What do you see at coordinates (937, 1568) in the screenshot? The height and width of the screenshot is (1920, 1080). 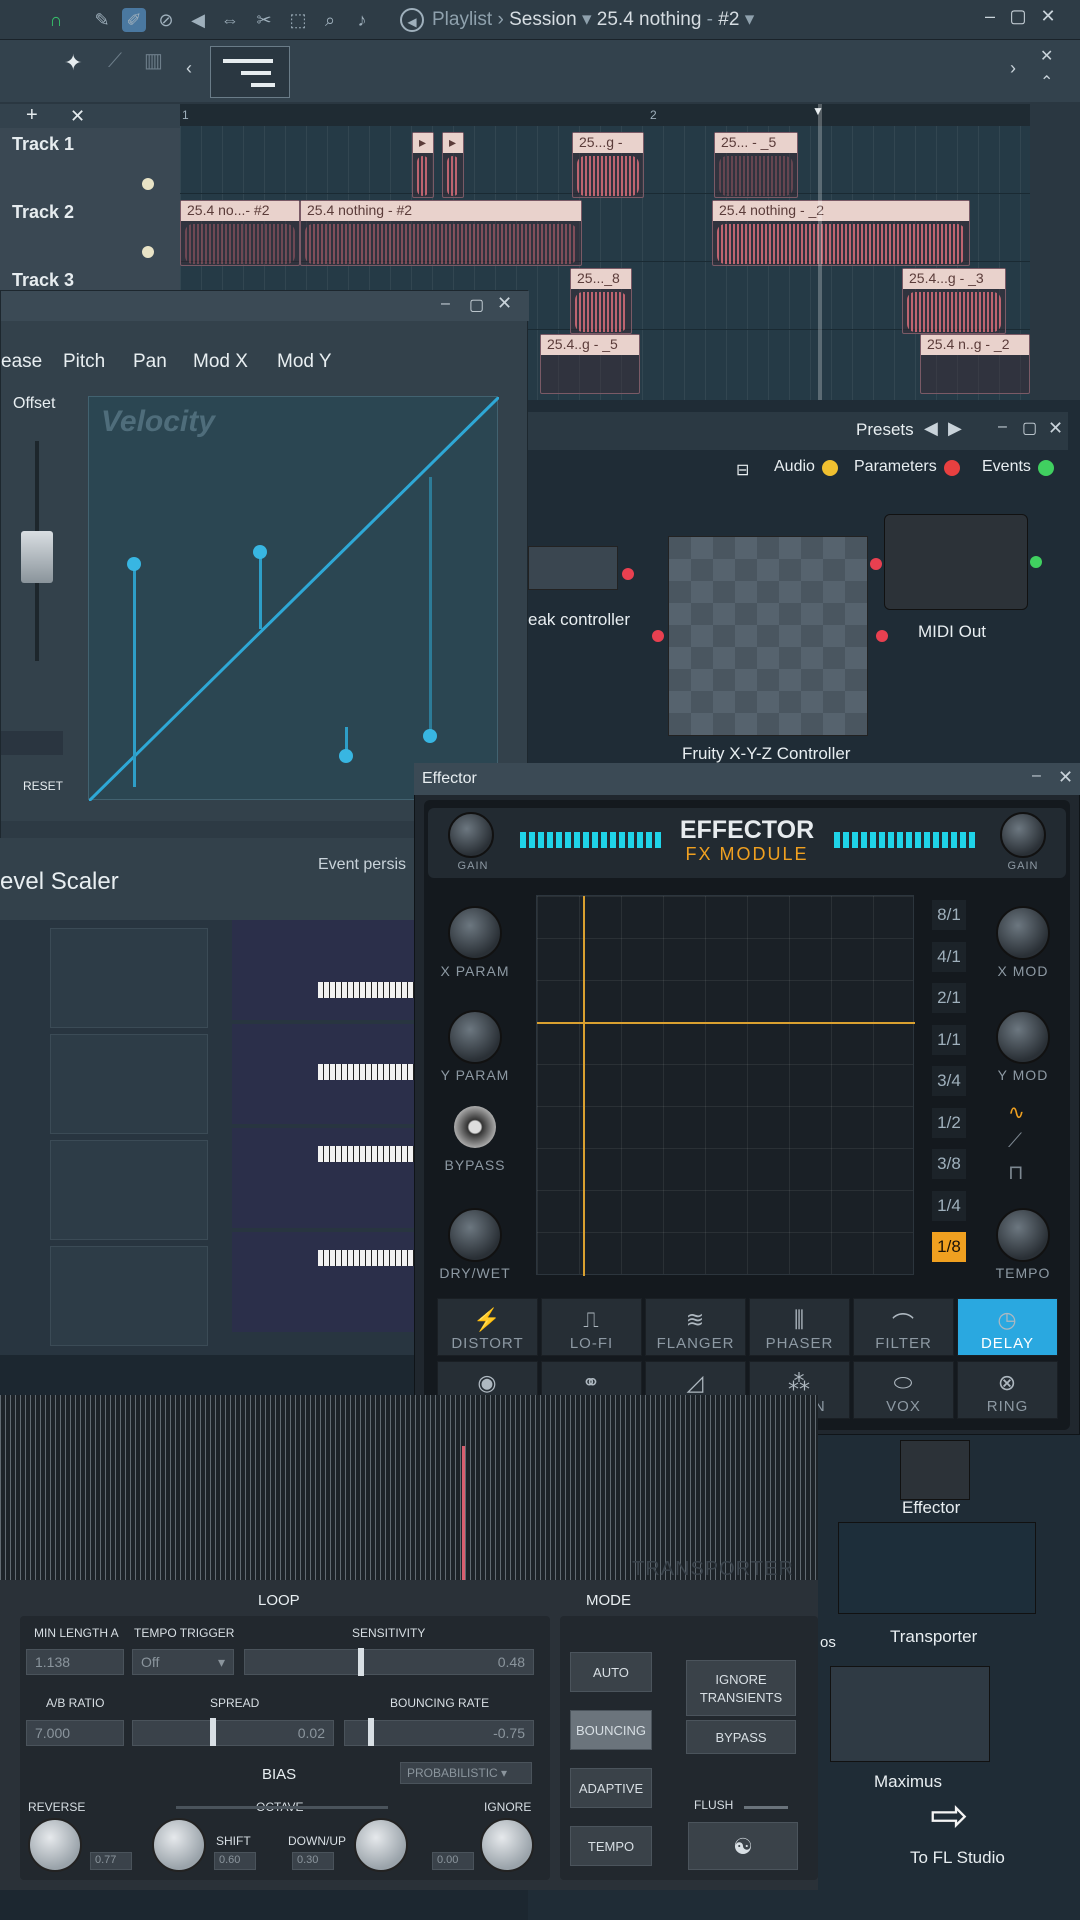 I see `transporter-node` at bounding box center [937, 1568].